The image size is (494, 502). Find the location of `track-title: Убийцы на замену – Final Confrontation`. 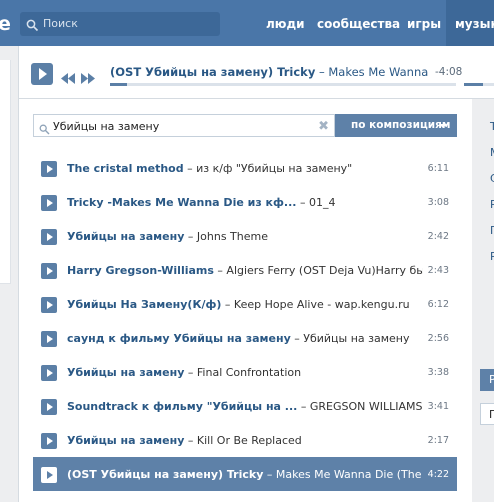

track-title: Убийцы на замену – Final Confrontation is located at coordinates (245, 372).